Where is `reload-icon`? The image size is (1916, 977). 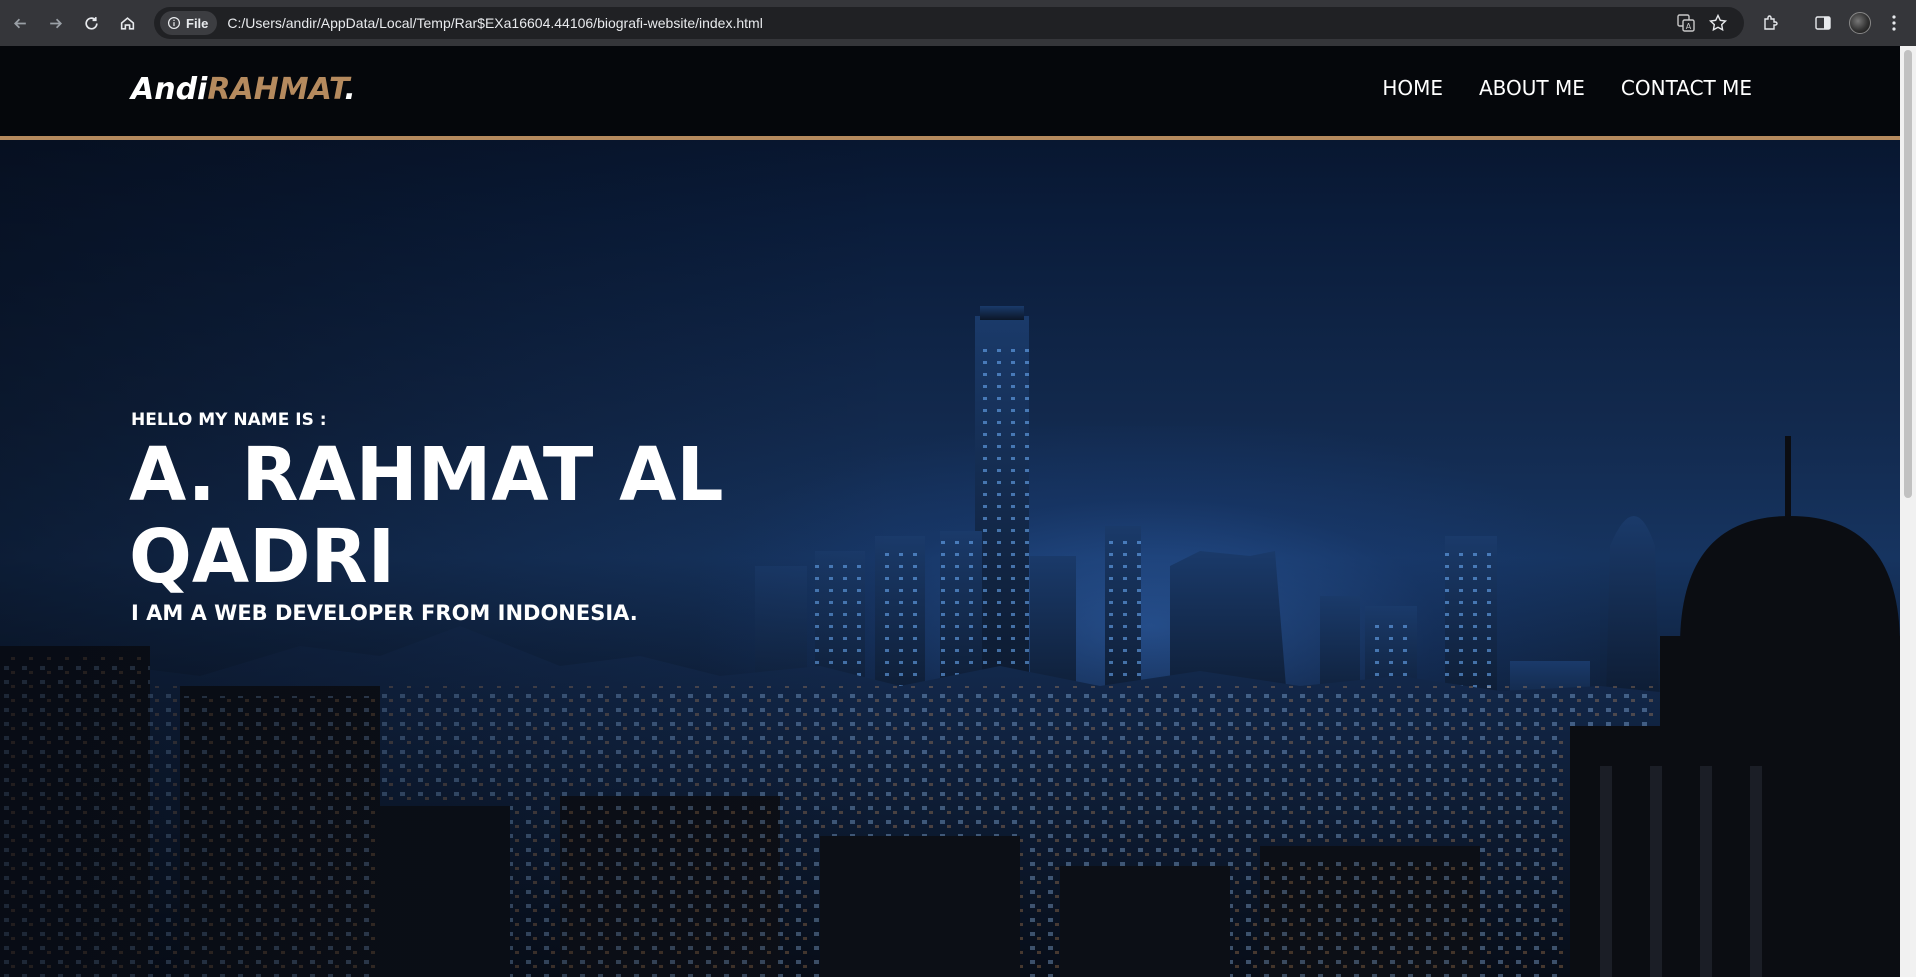 reload-icon is located at coordinates (91, 23).